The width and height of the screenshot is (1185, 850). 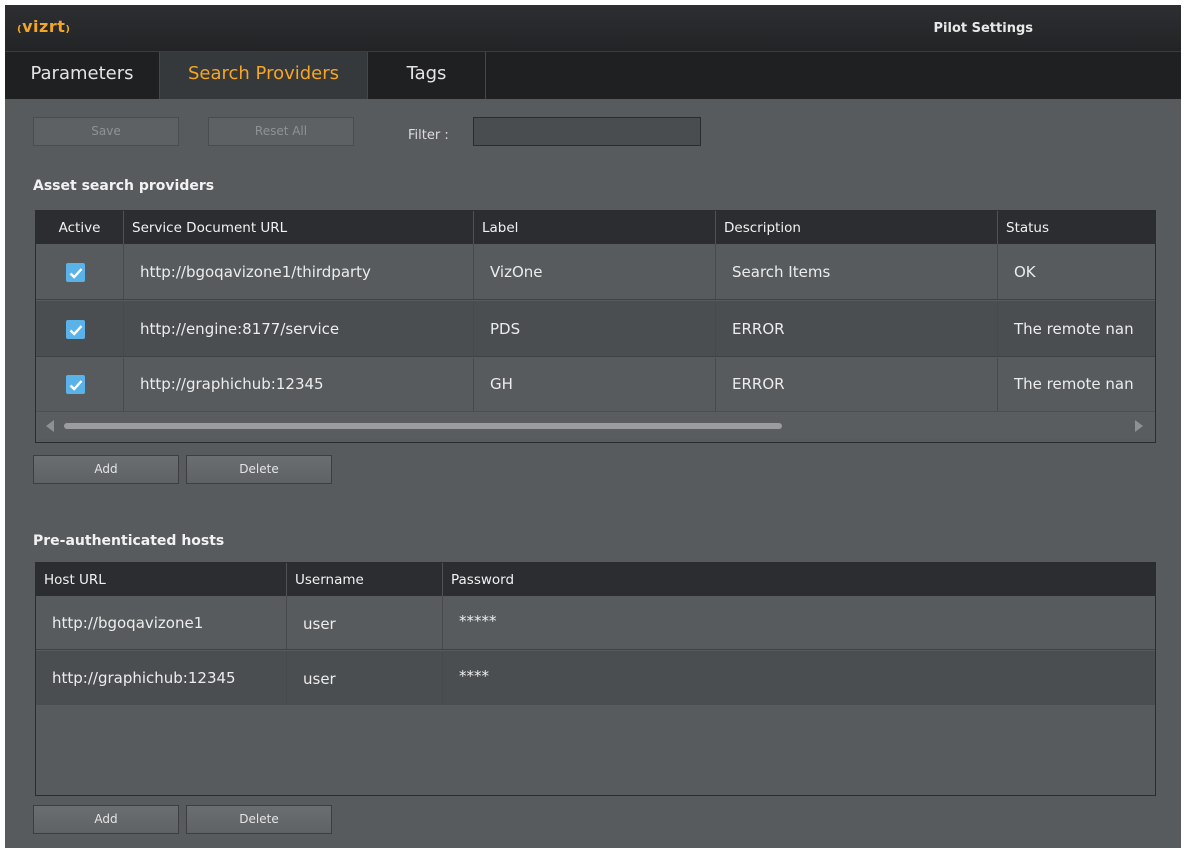 What do you see at coordinates (240, 329) in the screenshot?
I see `url-text: http://engine:8177/service` at bounding box center [240, 329].